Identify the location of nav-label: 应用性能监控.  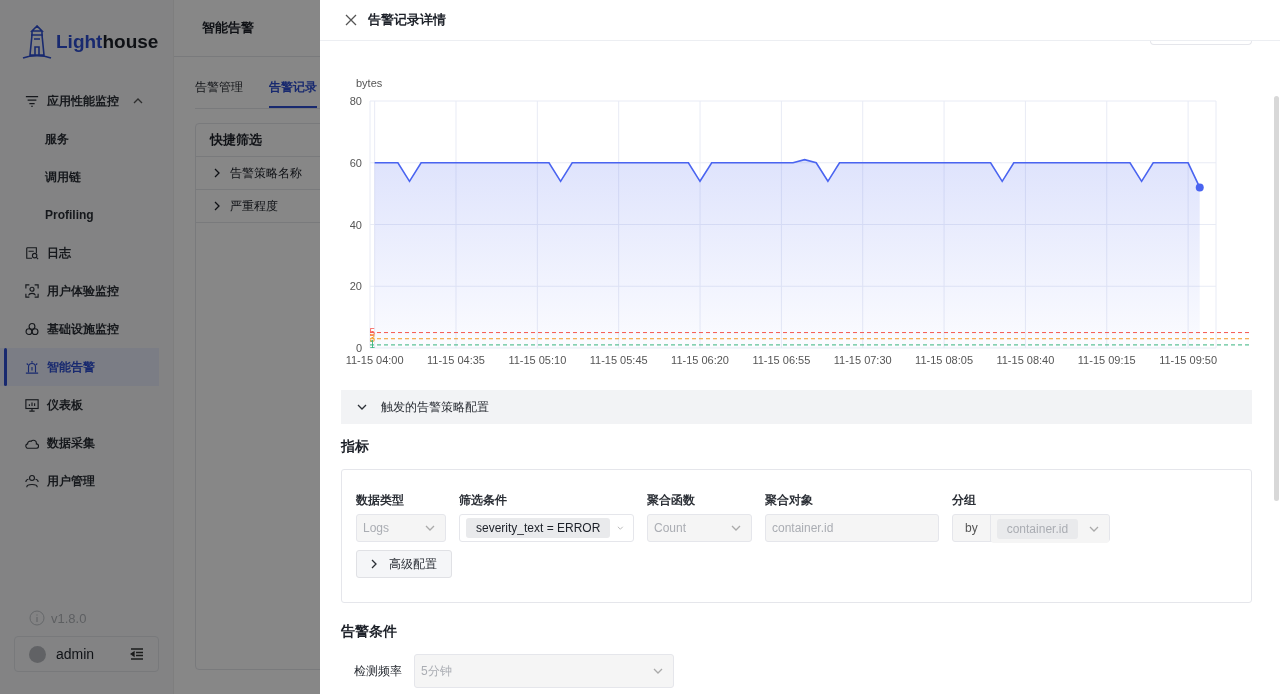
(83, 101).